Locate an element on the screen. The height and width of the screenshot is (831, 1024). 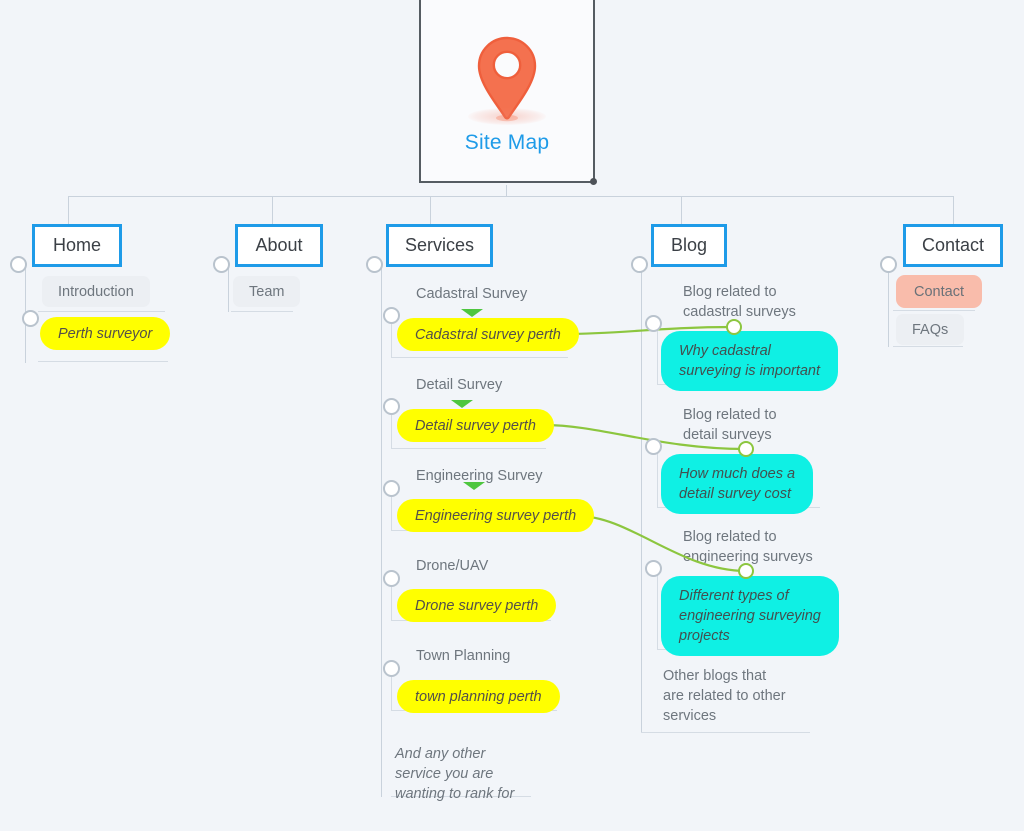
section-head-blog-label: Blog is located at coordinates (689, 245).